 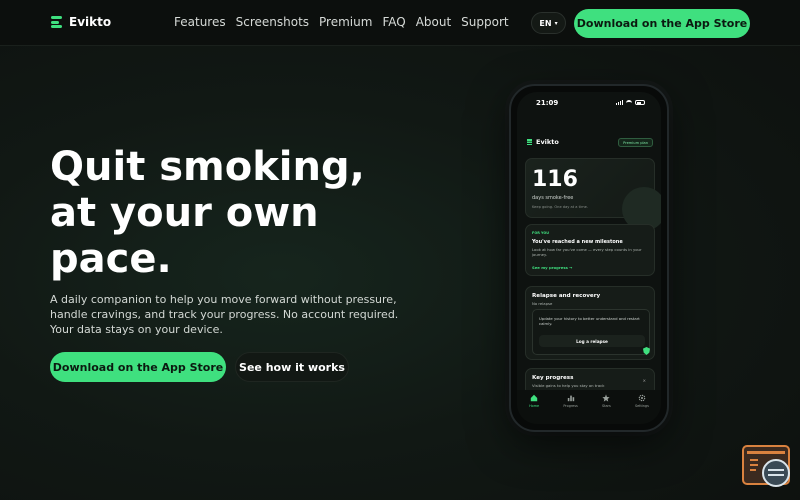 I want to click on app-name: Evikto, so click(x=547, y=142).